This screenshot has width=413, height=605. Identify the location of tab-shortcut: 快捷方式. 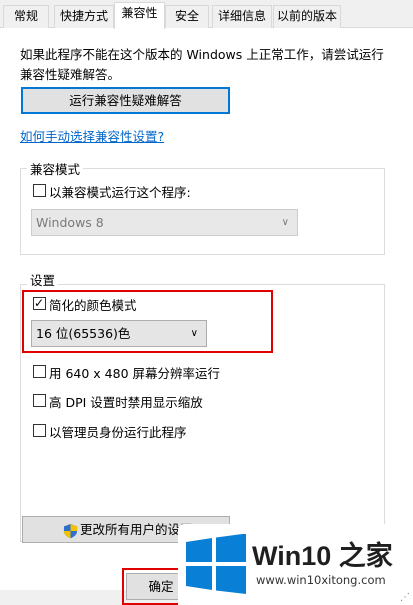
(84, 16).